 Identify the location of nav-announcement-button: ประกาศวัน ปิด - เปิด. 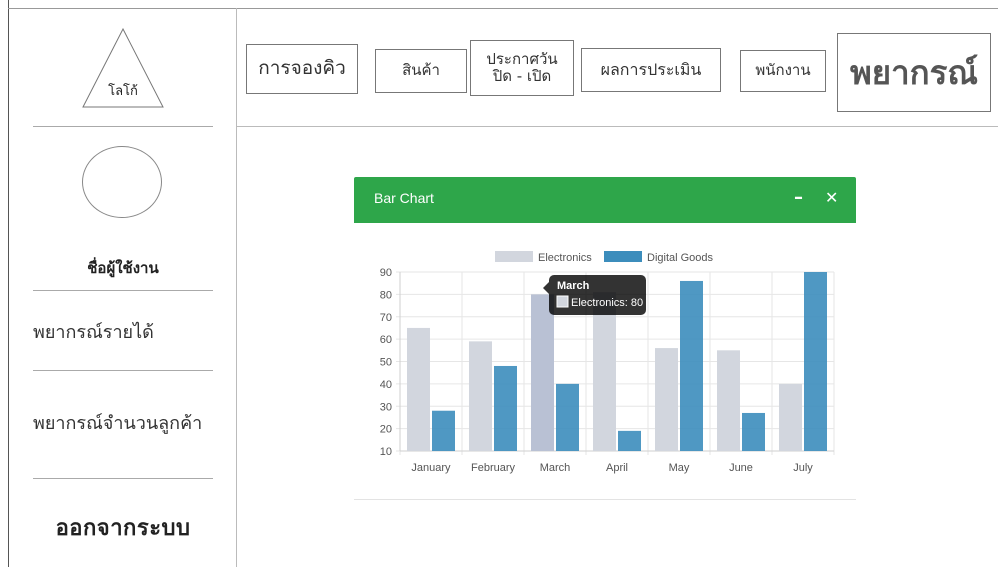
(522, 68).